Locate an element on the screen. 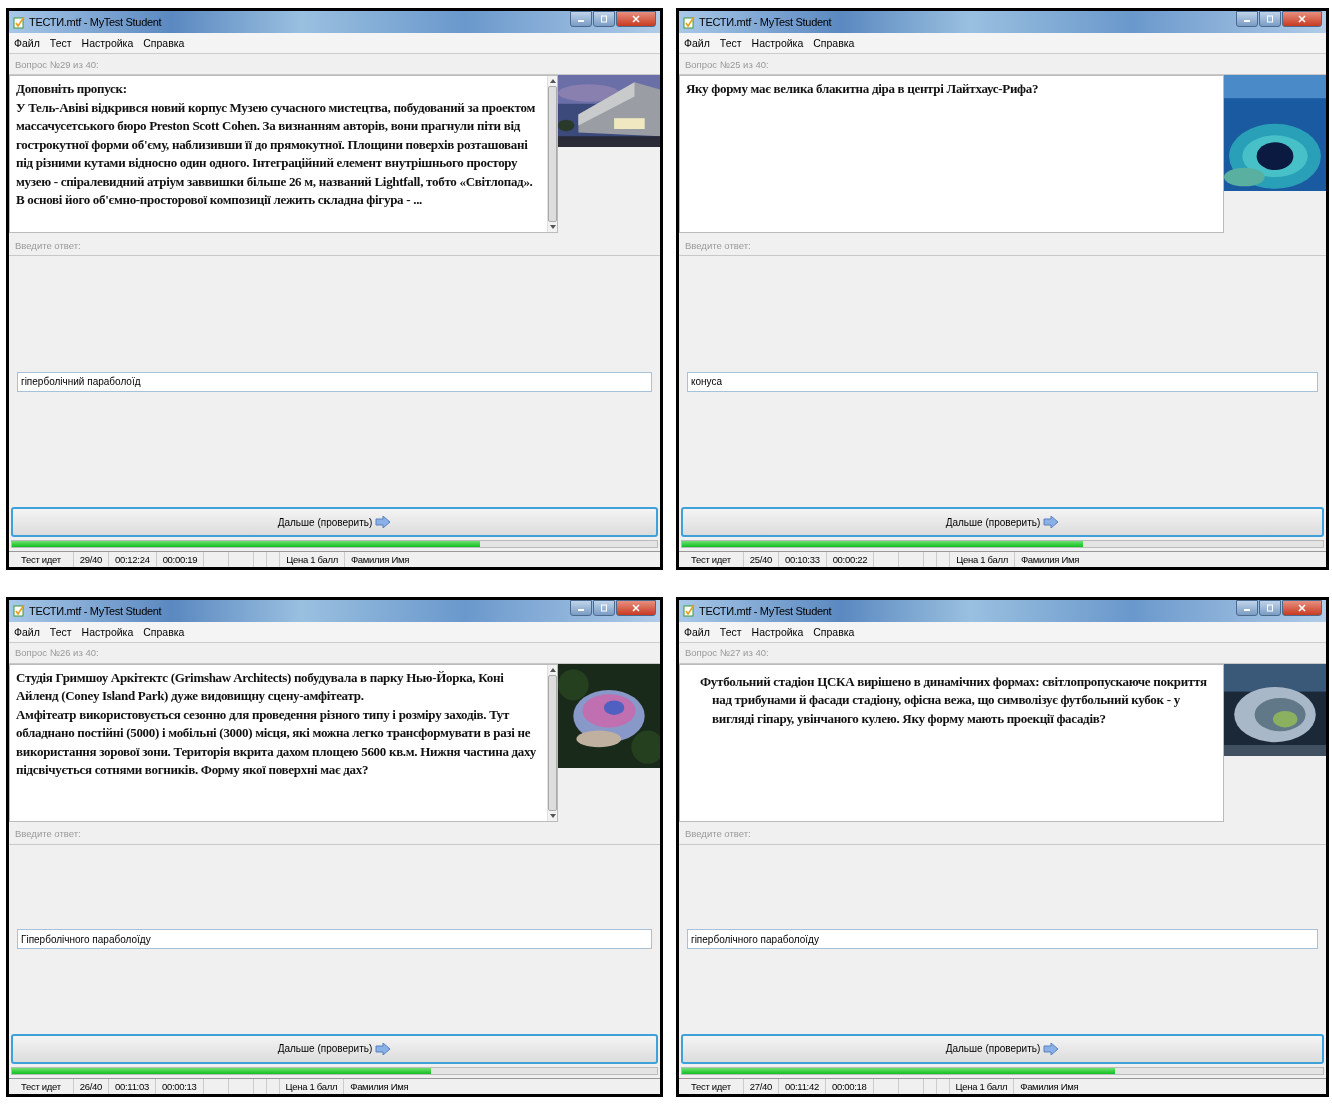 This screenshot has height=1105, width=1332. question-time: 00:00:22 is located at coordinates (850, 559).